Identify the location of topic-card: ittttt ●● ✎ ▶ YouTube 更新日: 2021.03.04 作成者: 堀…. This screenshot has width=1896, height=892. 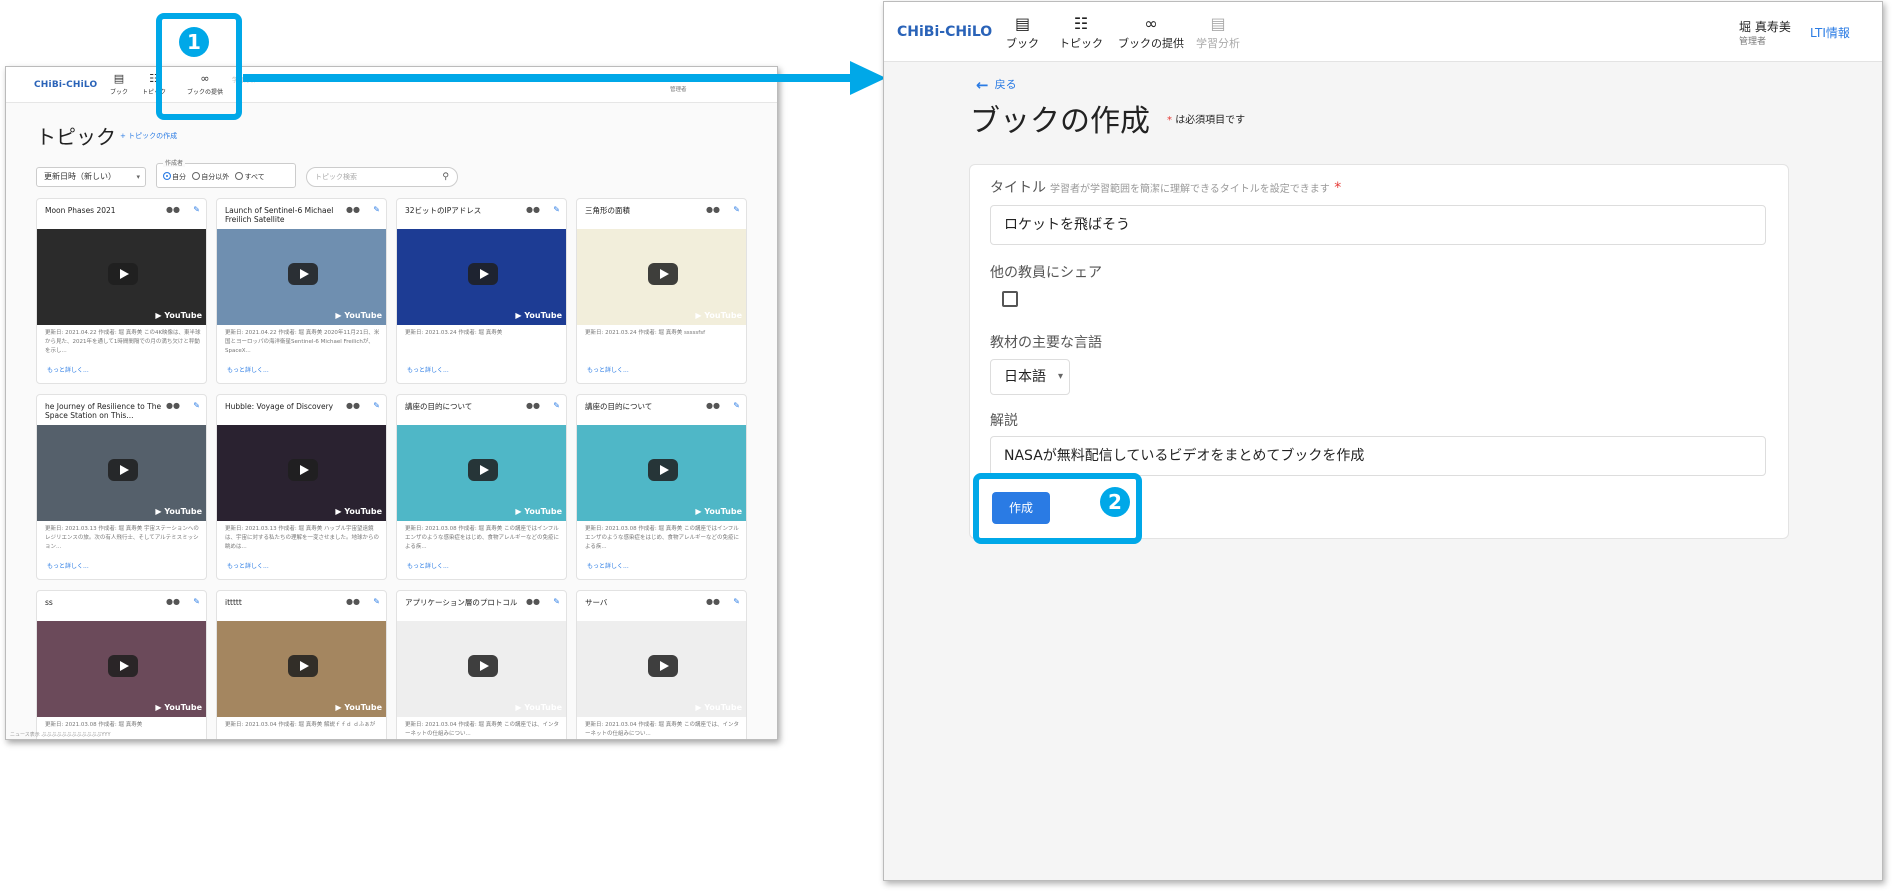
(301, 664).